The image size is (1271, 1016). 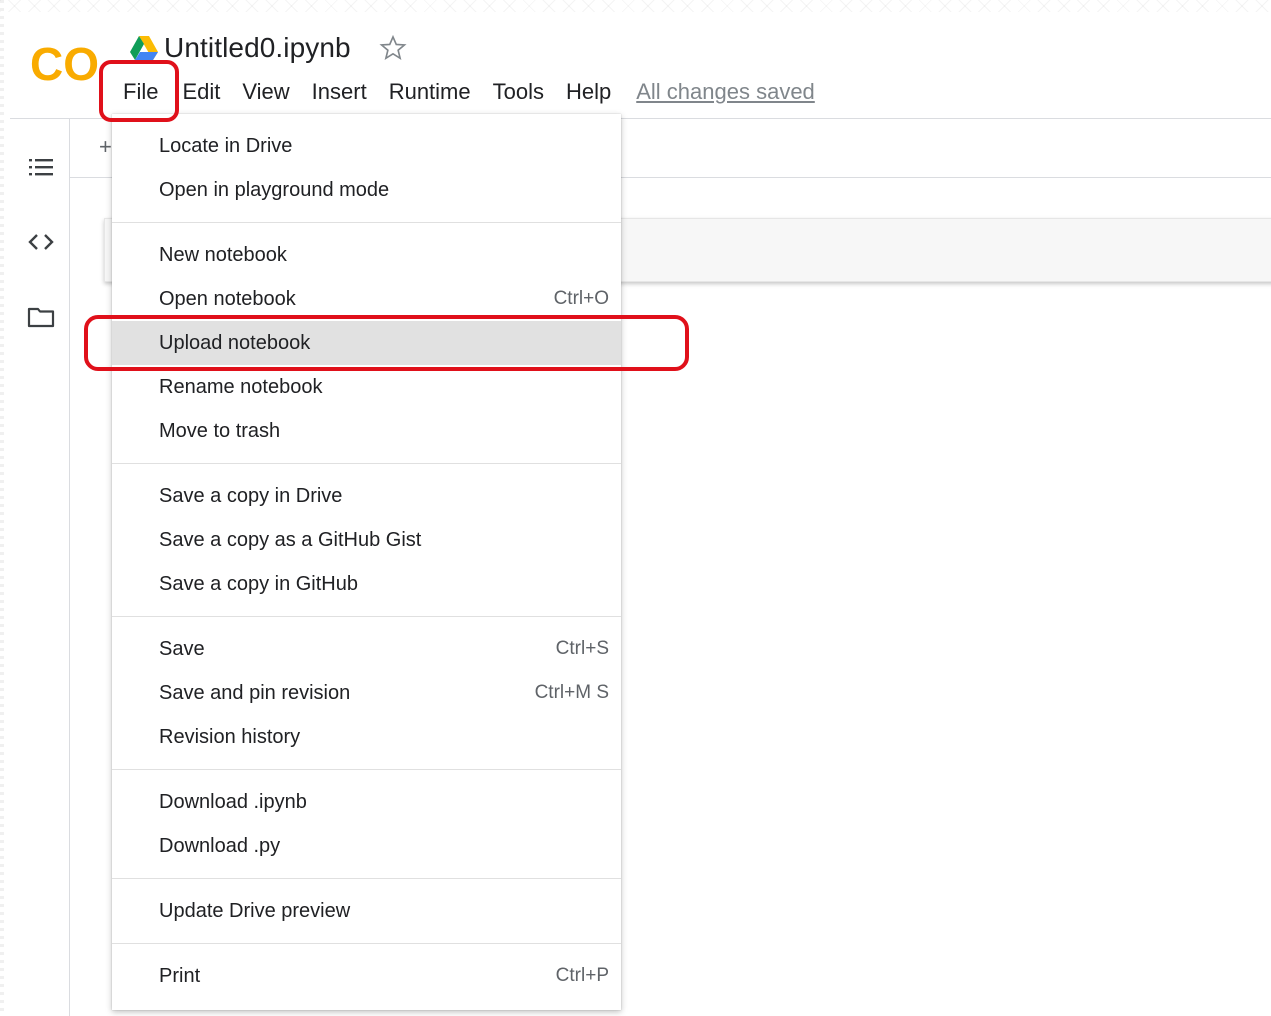 I want to click on menu-item-label: Save a copy as a GitHub Gist, so click(x=290, y=539).